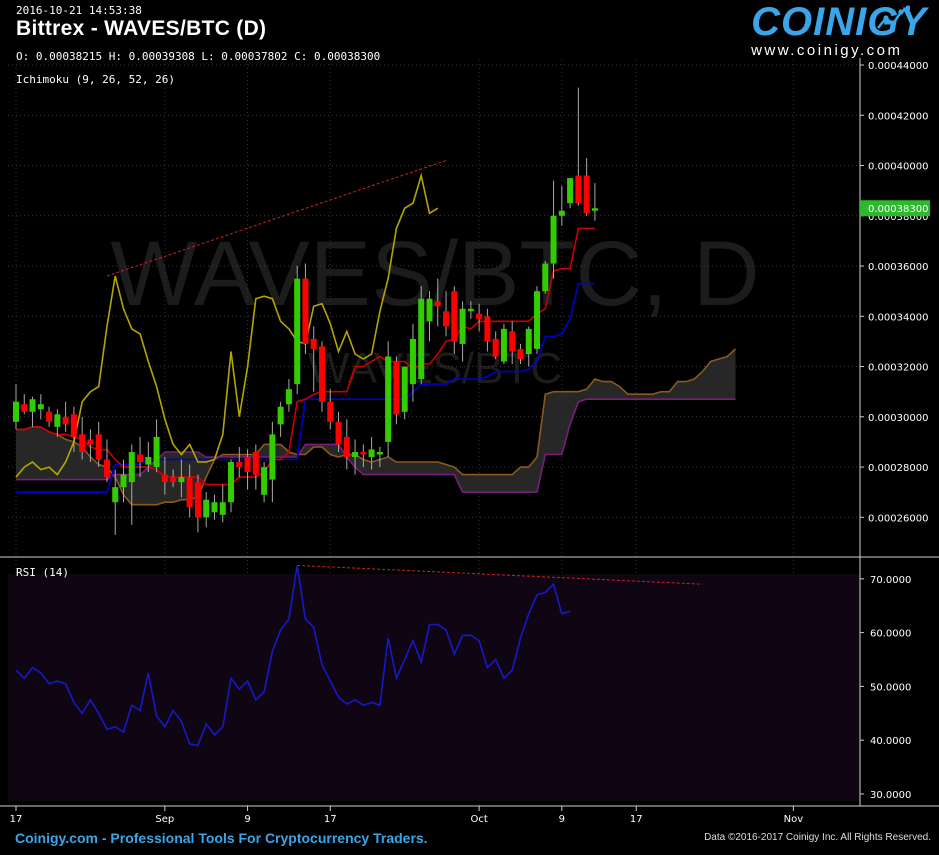  Describe the element at coordinates (141, 28) in the screenshot. I see `chart-title: Bittrex - WAVES/BTC (D)` at that location.